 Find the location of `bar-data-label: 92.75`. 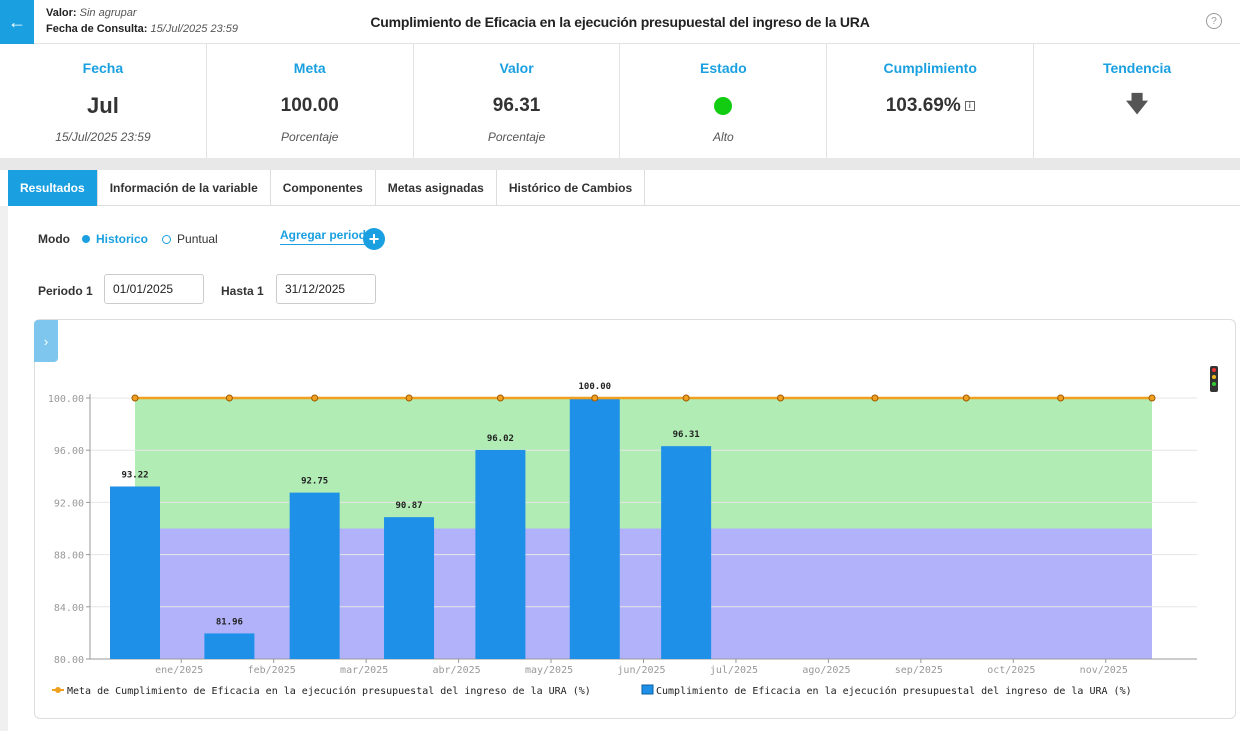

bar-data-label: 92.75 is located at coordinates (314, 482).